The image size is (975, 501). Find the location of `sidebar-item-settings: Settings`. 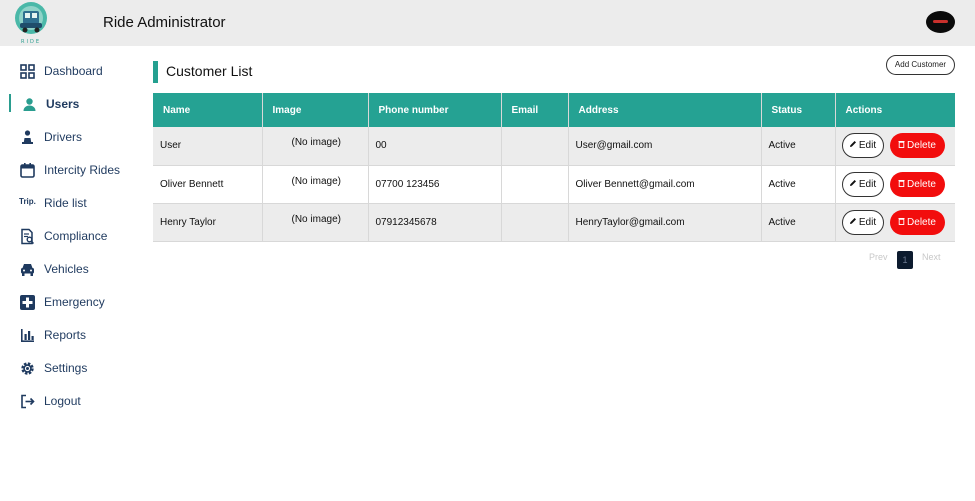

sidebar-item-settings: Settings is located at coordinates (70, 368).